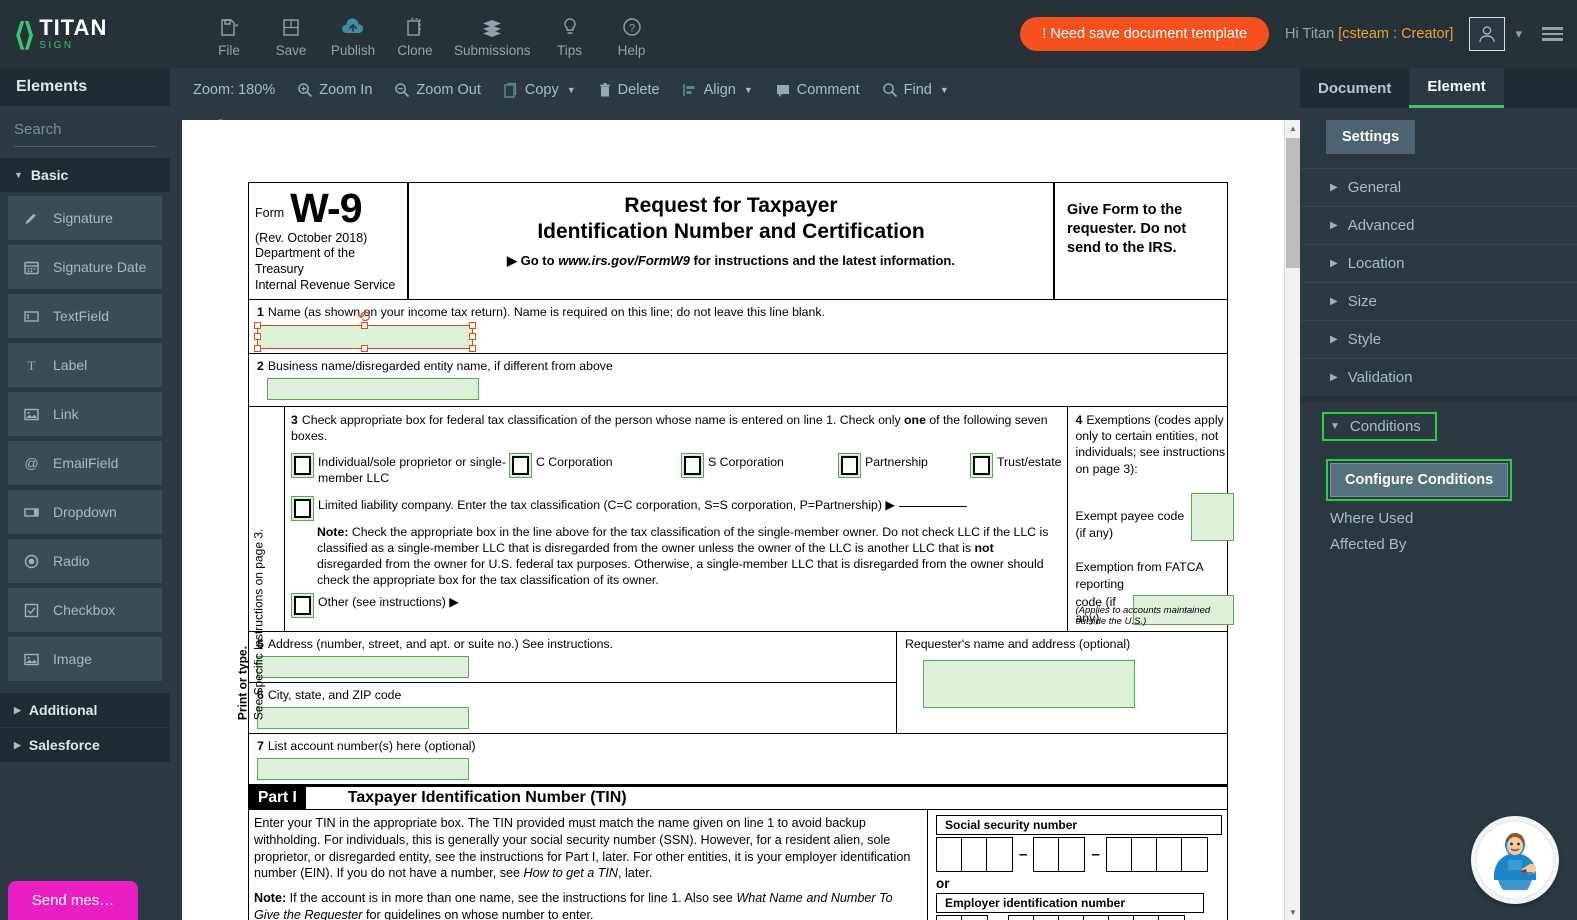 This screenshot has width=1577, height=920. I want to click on tab-element: Element, so click(1456, 88).